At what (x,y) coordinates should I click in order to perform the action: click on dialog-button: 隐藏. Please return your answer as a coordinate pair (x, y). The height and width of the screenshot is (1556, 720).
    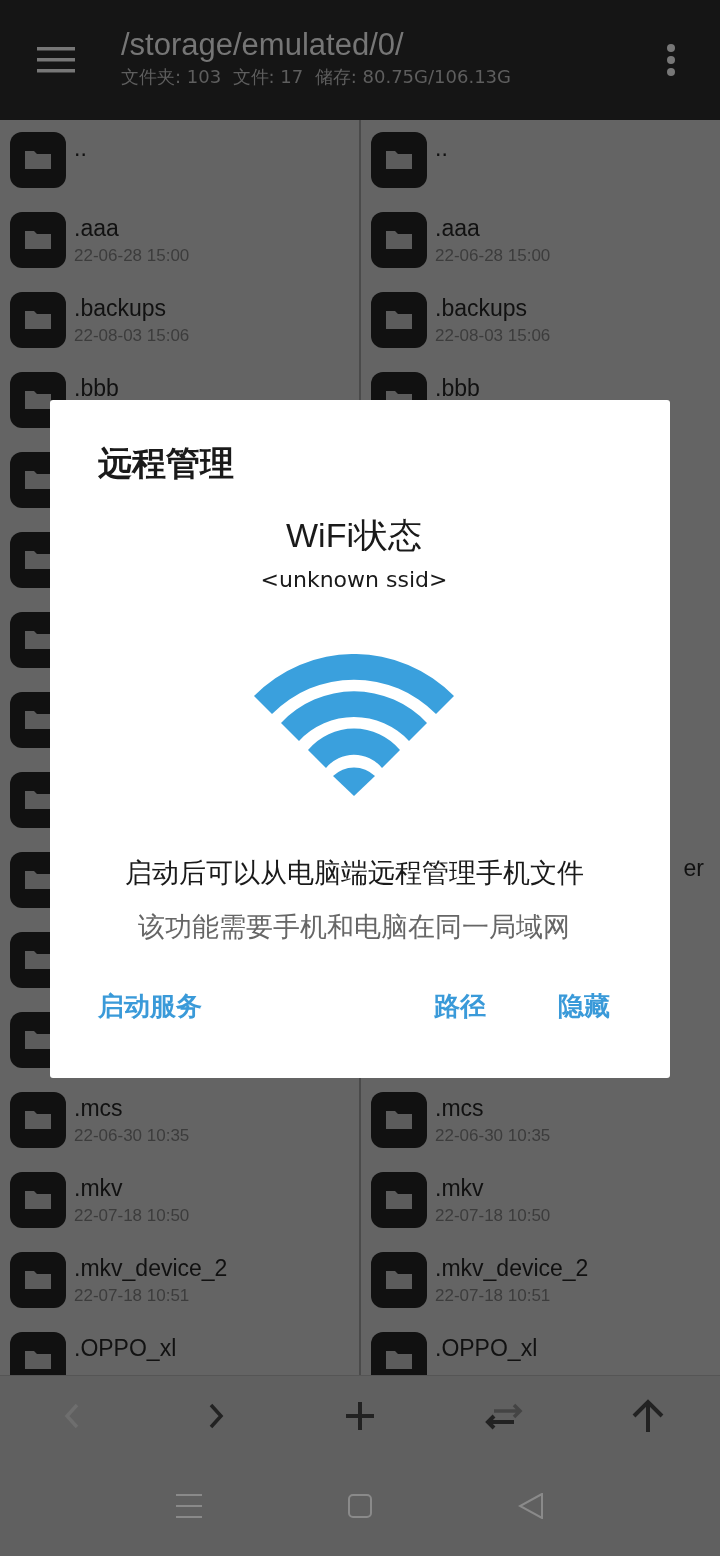
    Looking at the image, I should click on (584, 1006).